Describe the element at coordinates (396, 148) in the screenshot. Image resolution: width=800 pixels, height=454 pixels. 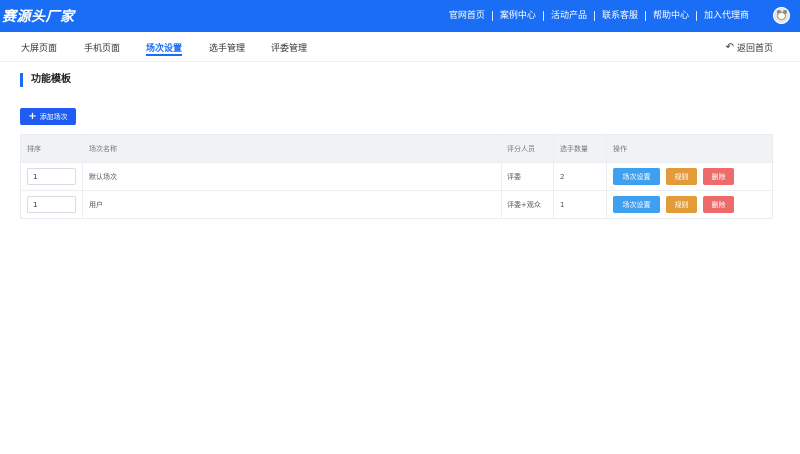
I see `table-header-row: 排序 场次名称 评分人员 选手数量 操作` at that location.